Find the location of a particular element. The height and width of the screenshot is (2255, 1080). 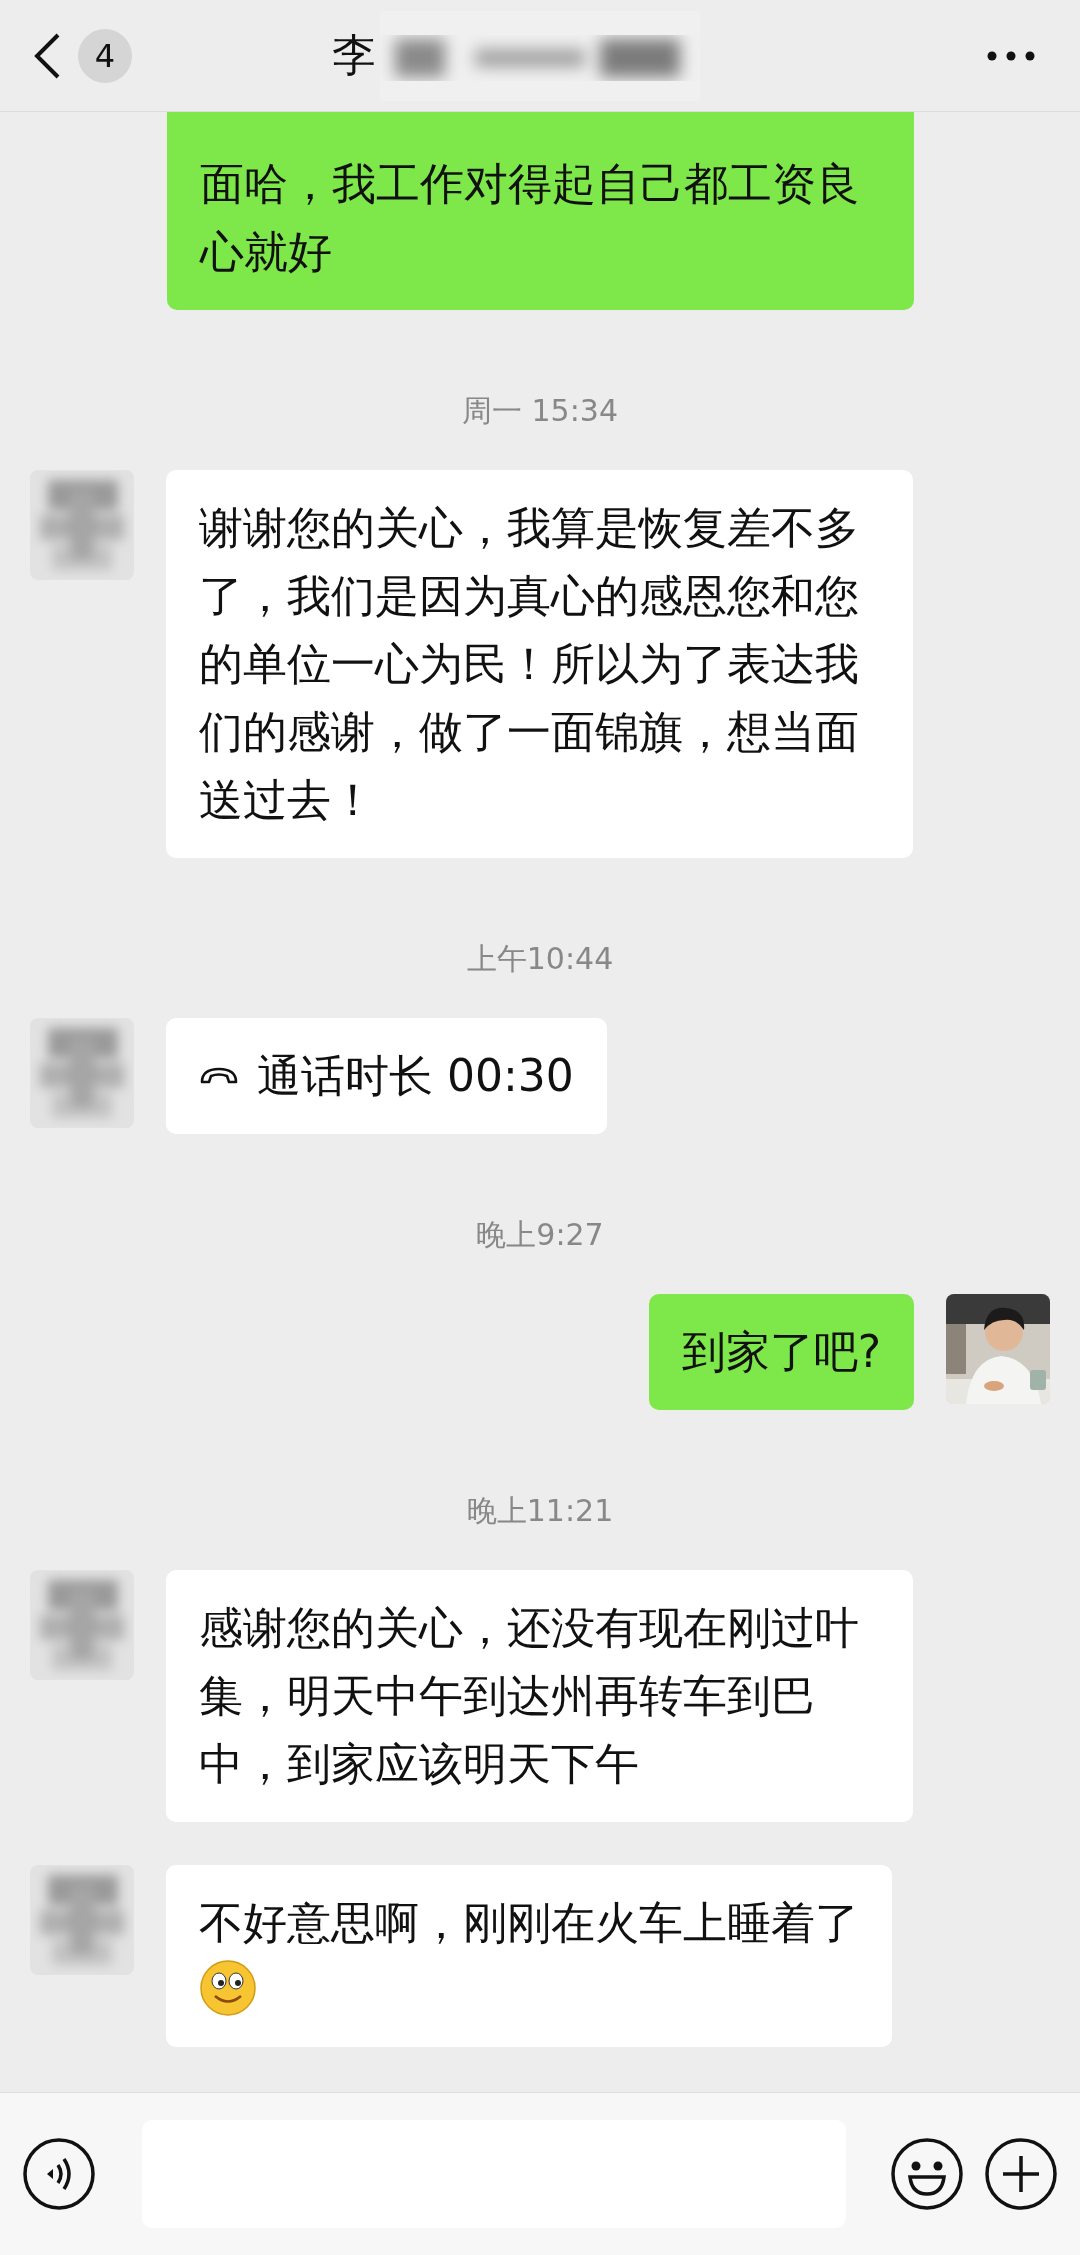

chat-title: 李 is located at coordinates (354, 55).